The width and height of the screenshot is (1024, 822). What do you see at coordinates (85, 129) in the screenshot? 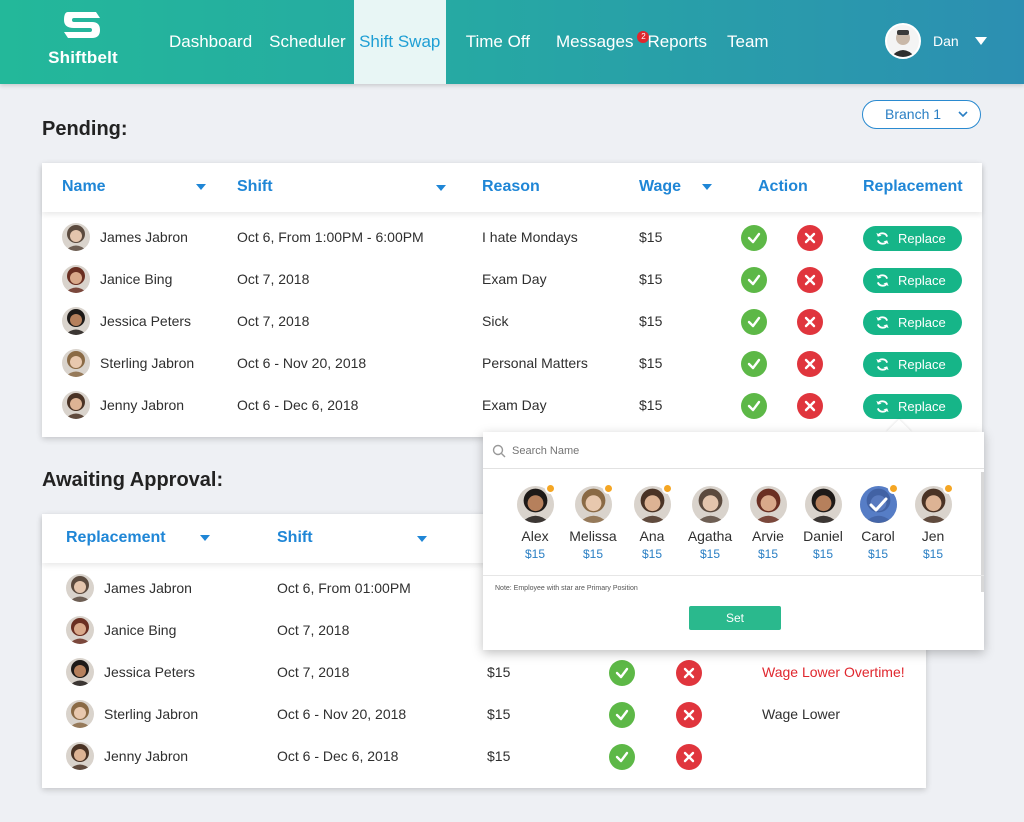
I see `pending-title: Pending:` at bounding box center [85, 129].